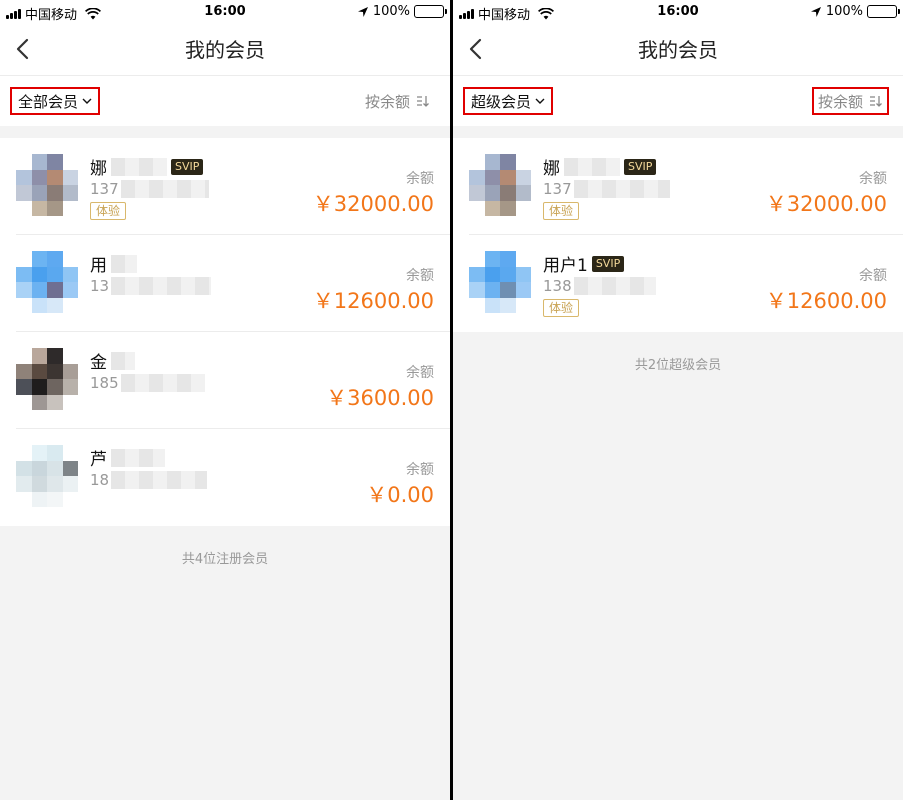 The image size is (903, 800). I want to click on list-item: 金 185 余额 ￥3600.00, so click(233, 380).